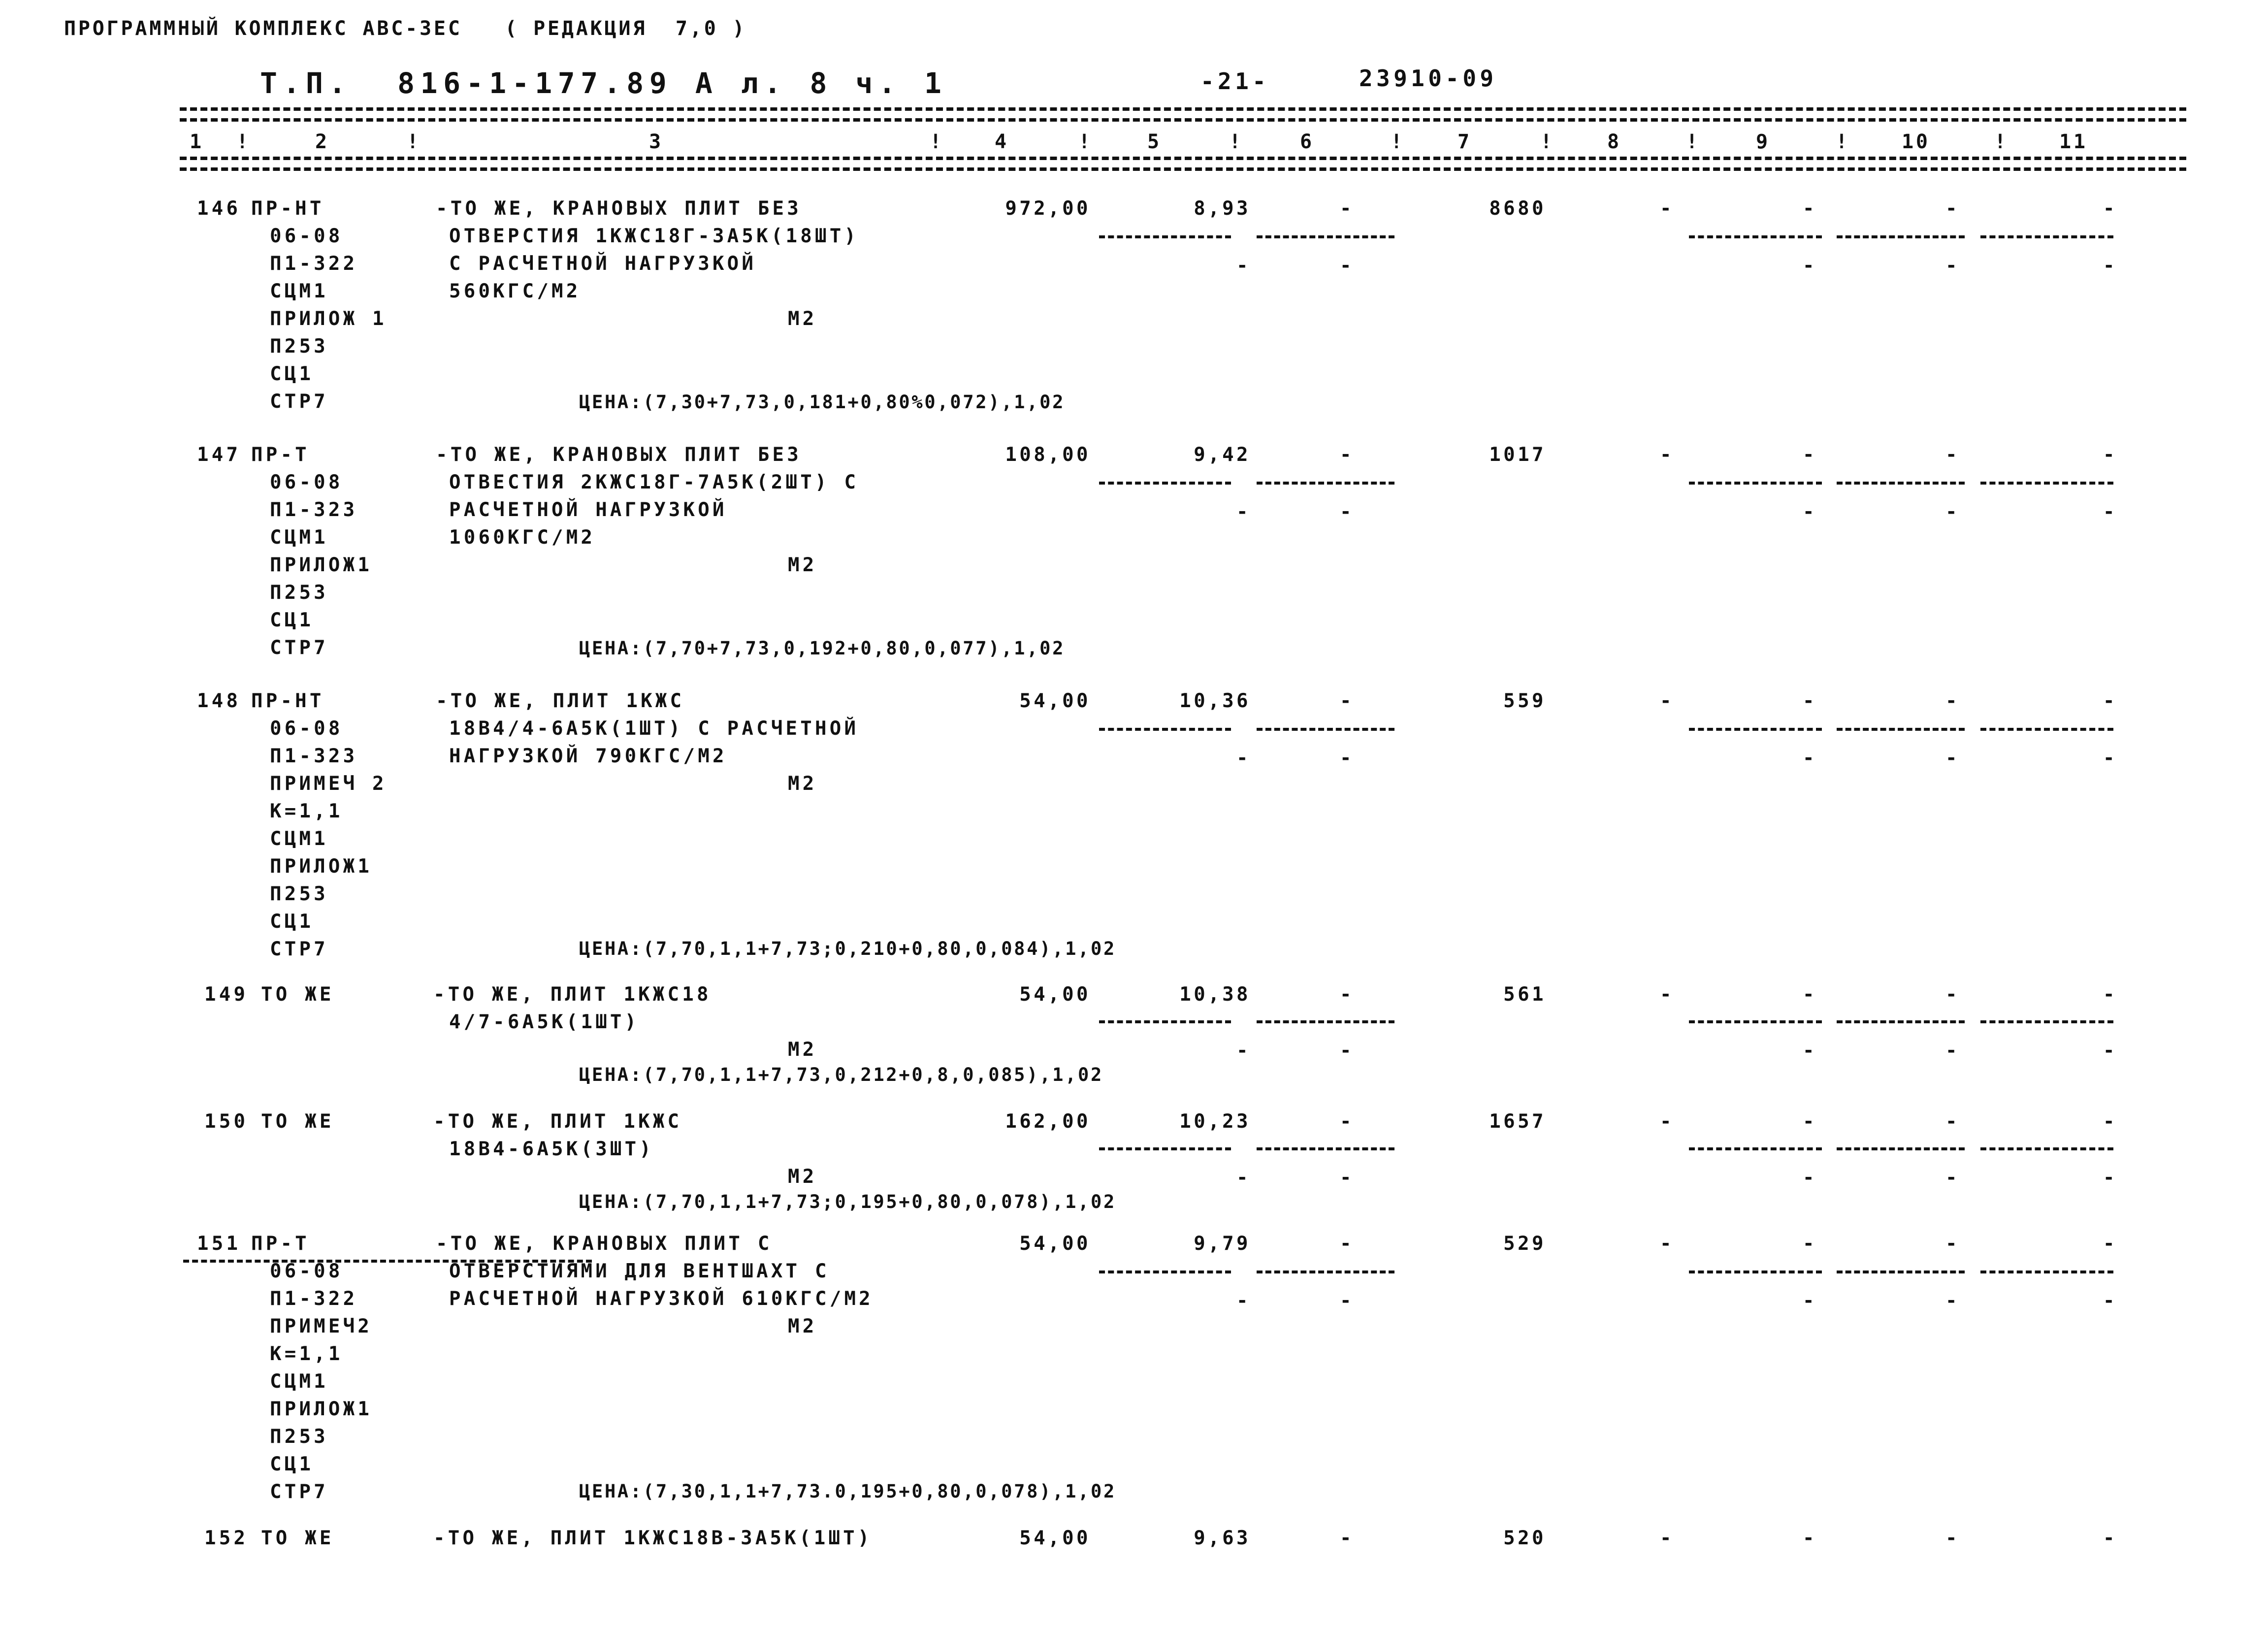 The height and width of the screenshot is (1629, 2268). What do you see at coordinates (328, 319) in the screenshot?
I see `row-code: ПРИЛОЖ 1` at bounding box center [328, 319].